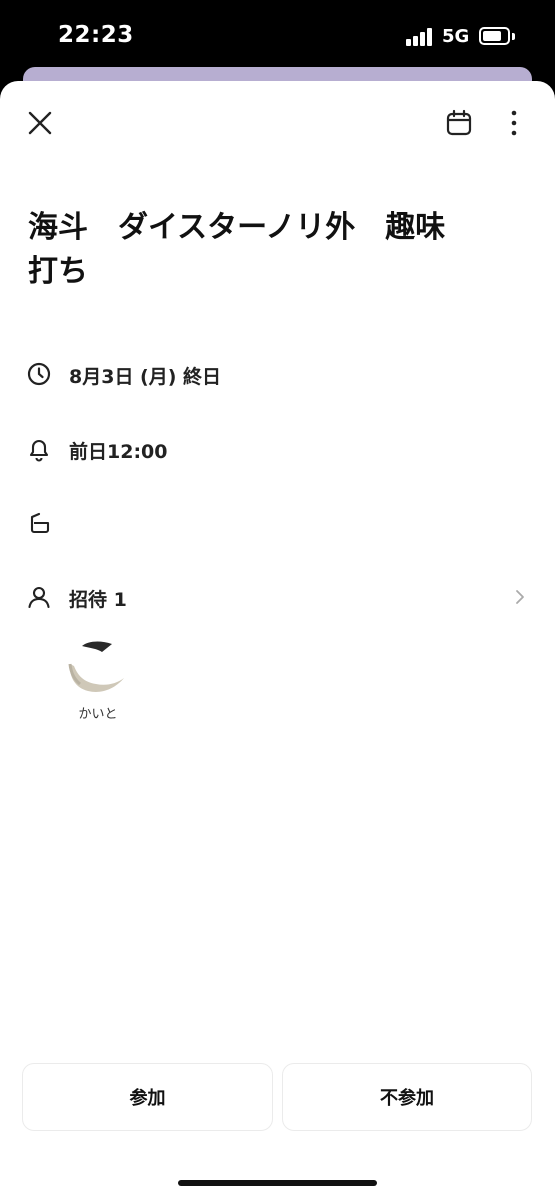 The width and height of the screenshot is (555, 1200). What do you see at coordinates (277, 522) in the screenshot?
I see `calendar-row` at bounding box center [277, 522].